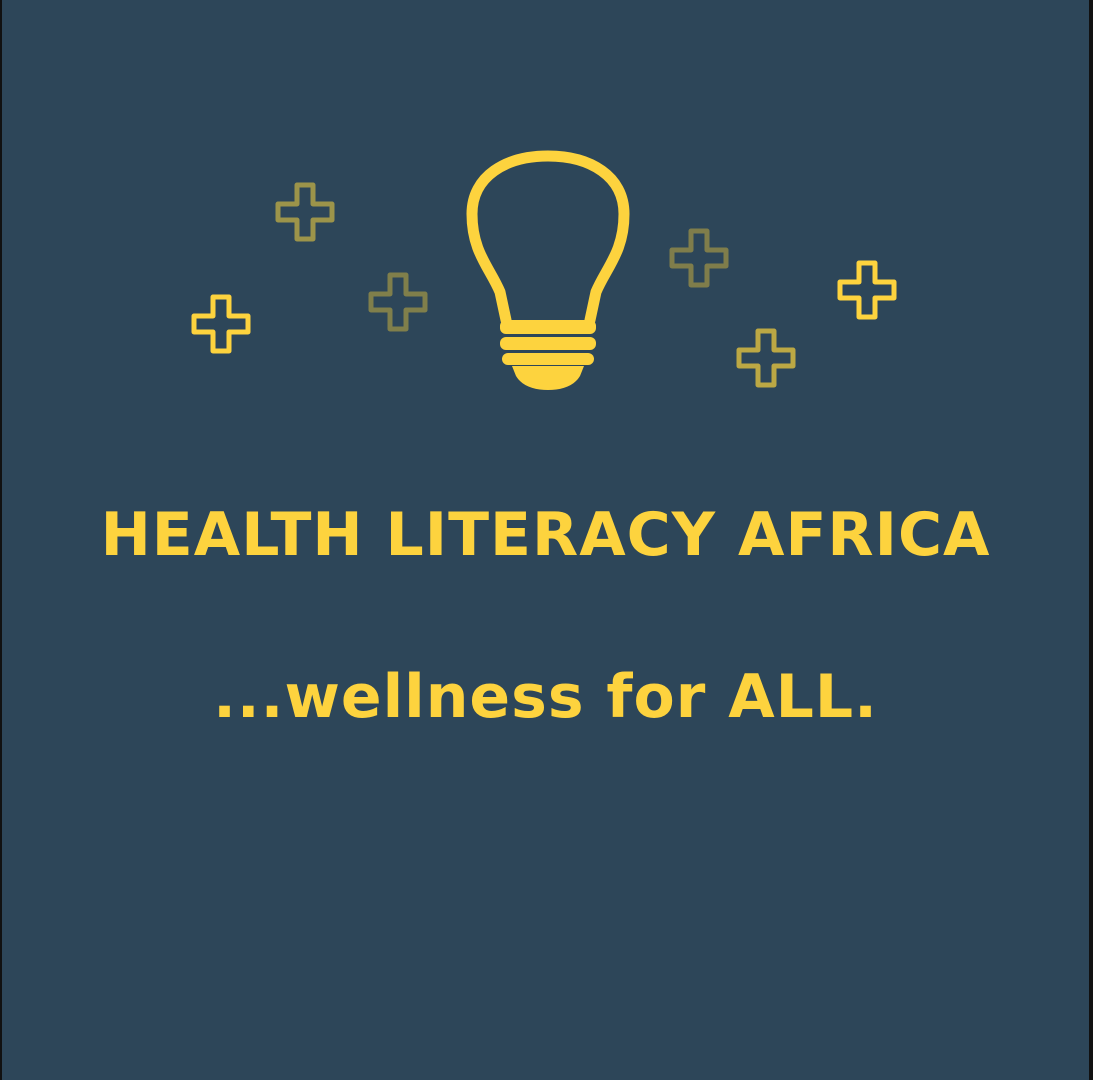  Describe the element at coordinates (545, 535) in the screenshot. I see `brand-title: HEALTH LITERACY AFRICA` at that location.